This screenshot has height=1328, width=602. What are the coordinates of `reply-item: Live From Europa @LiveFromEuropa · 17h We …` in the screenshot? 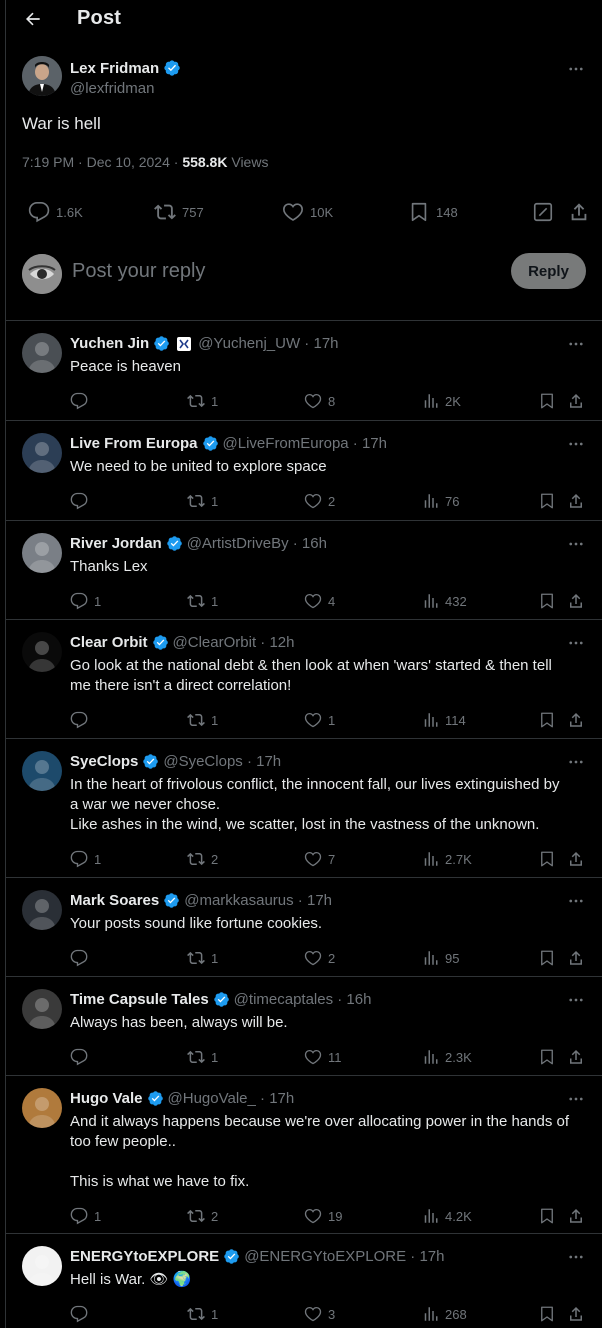 It's located at (304, 470).